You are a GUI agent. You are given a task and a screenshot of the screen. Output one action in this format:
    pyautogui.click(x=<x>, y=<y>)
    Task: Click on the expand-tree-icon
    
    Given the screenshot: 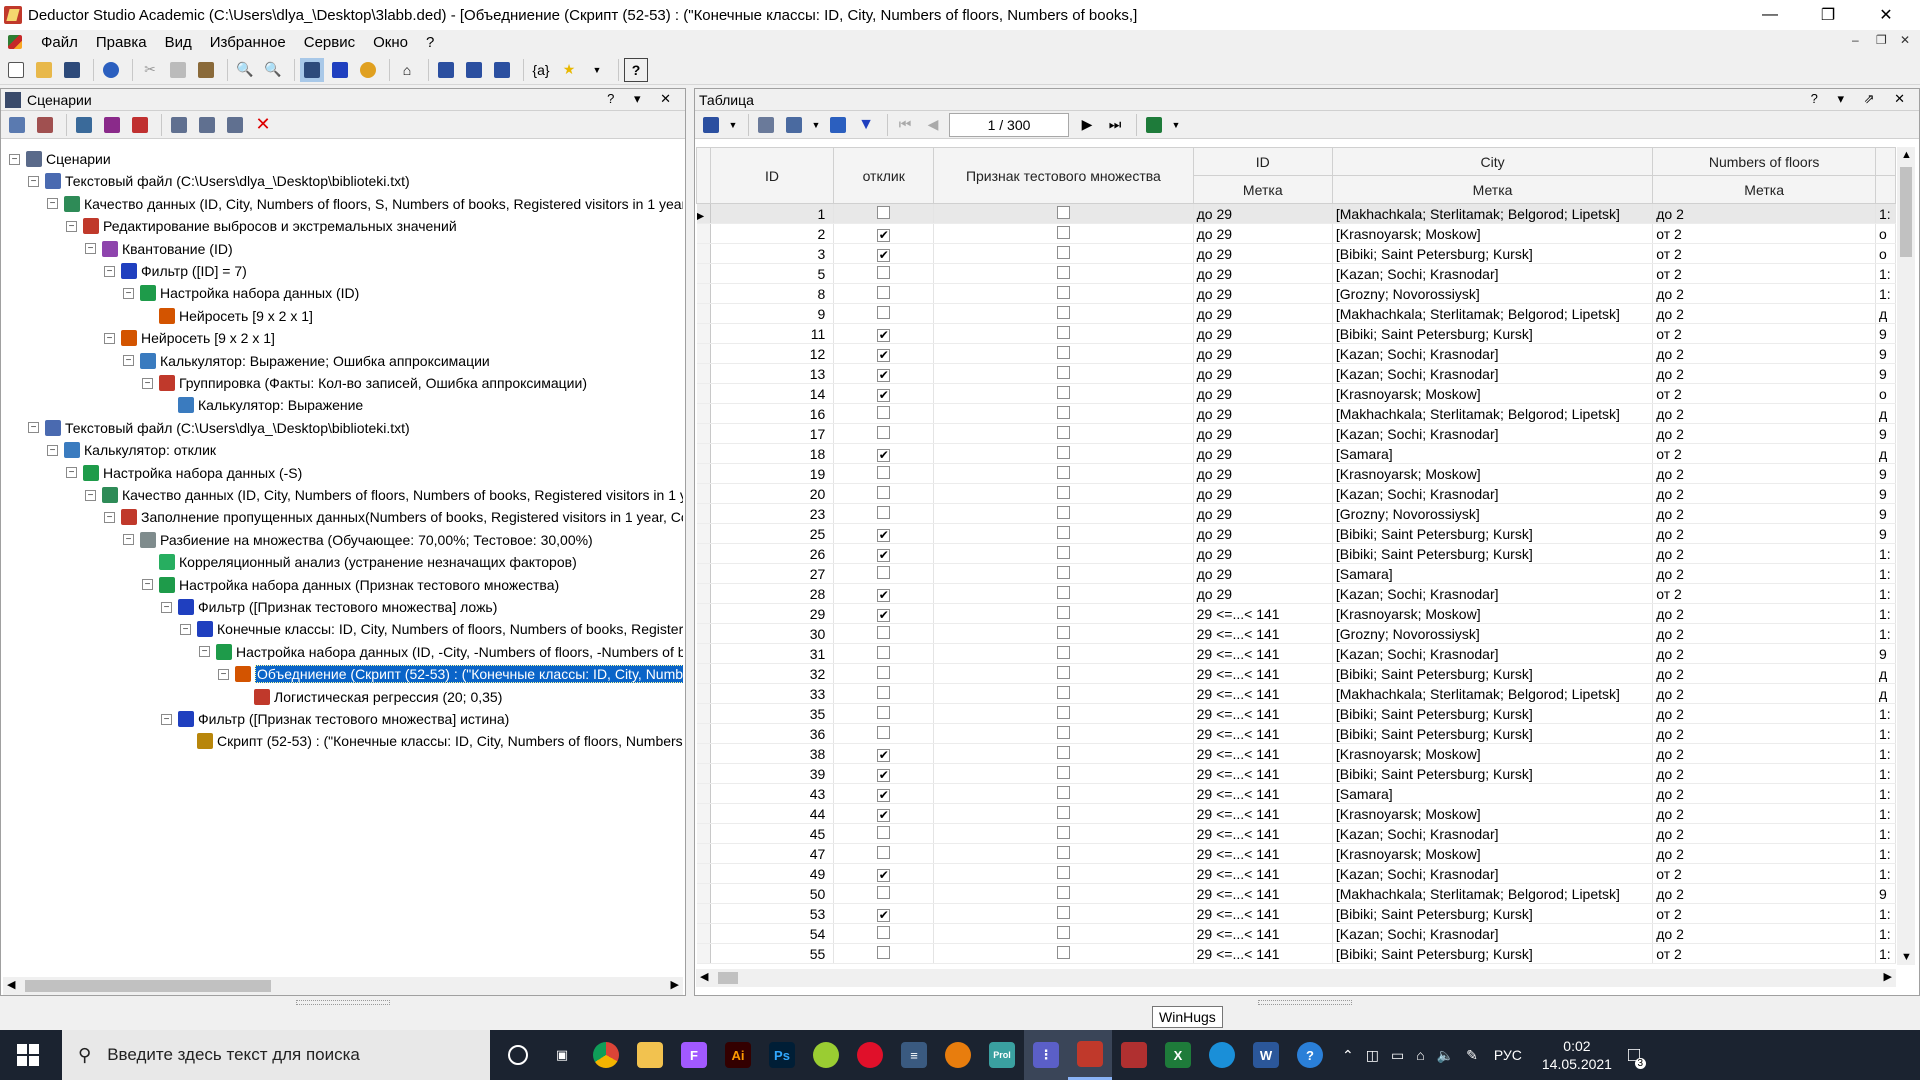 What is the action you would take?
    pyautogui.click(x=179, y=125)
    